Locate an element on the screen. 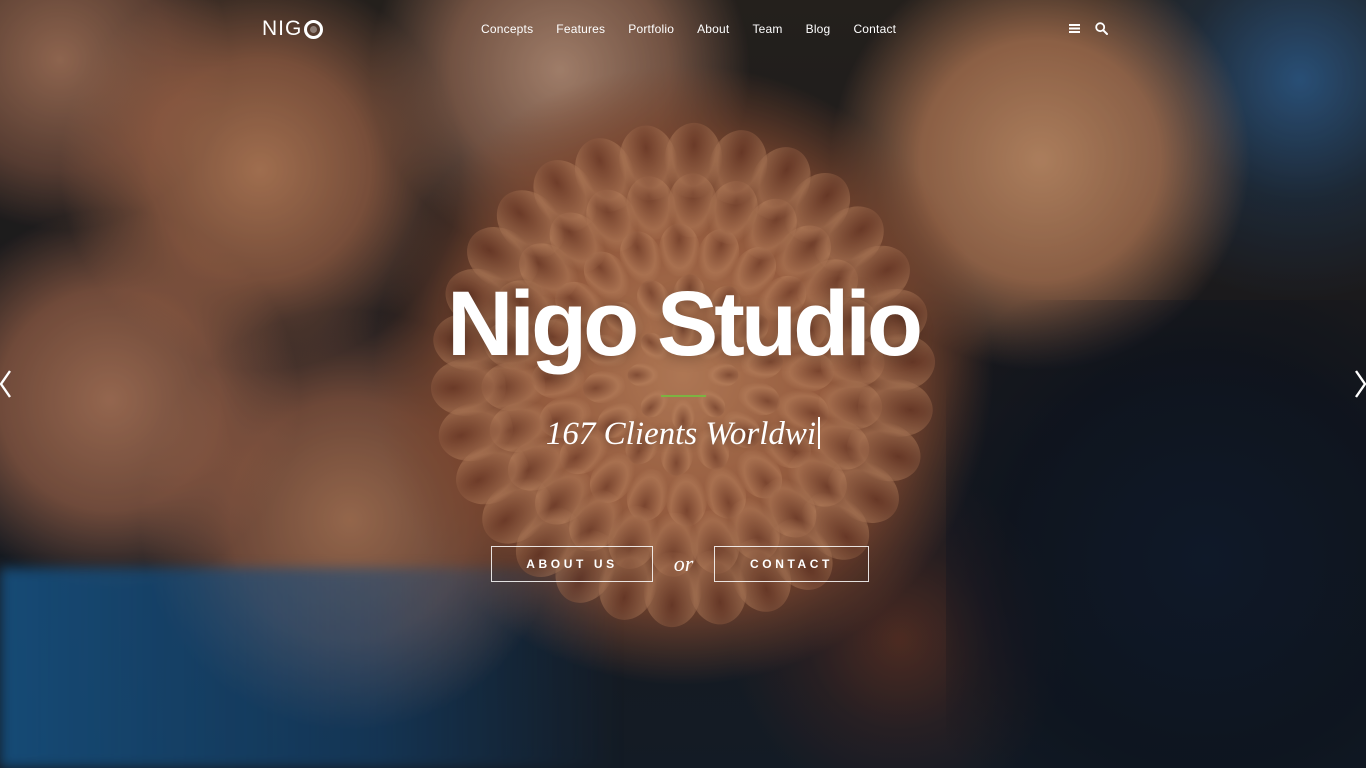 This screenshot has height=768, width=1366. nav-item-portfolio: Portfolio is located at coordinates (651, 29).